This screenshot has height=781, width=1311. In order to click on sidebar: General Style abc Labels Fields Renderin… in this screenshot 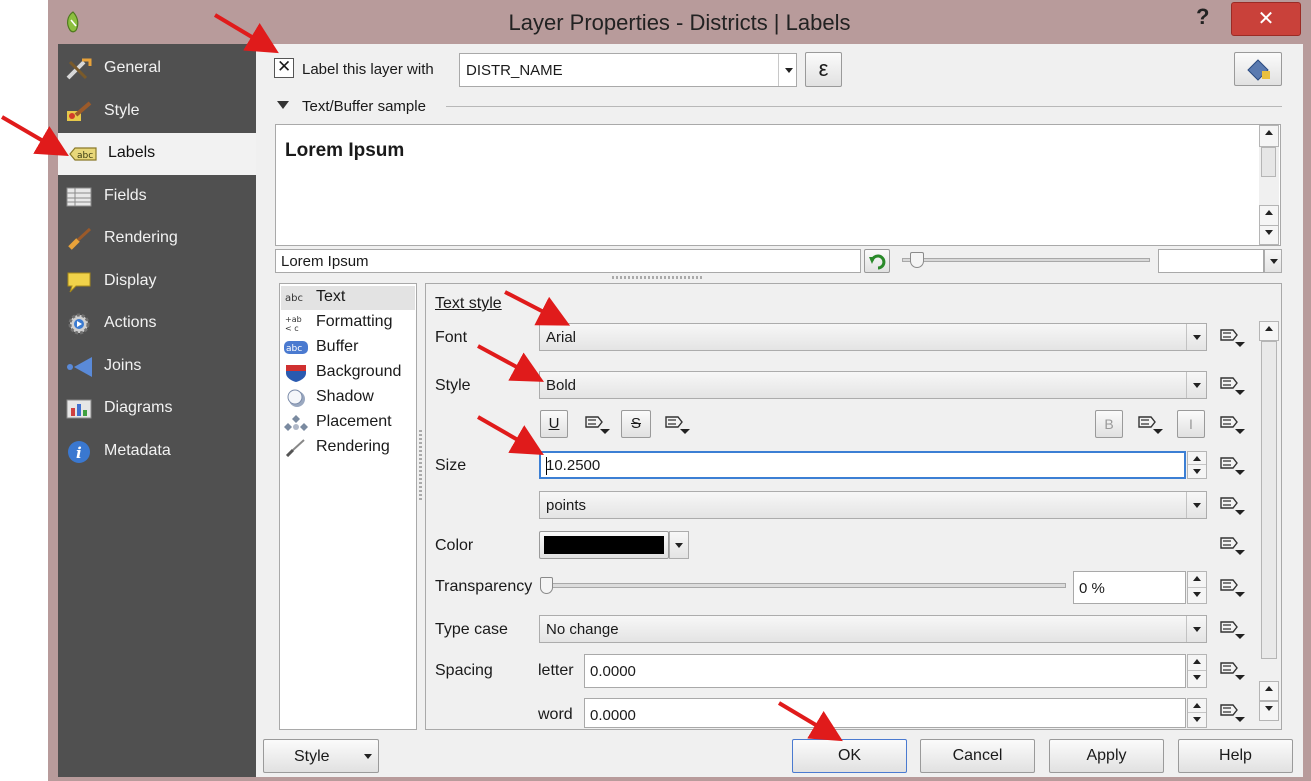, I will do `click(157, 410)`.